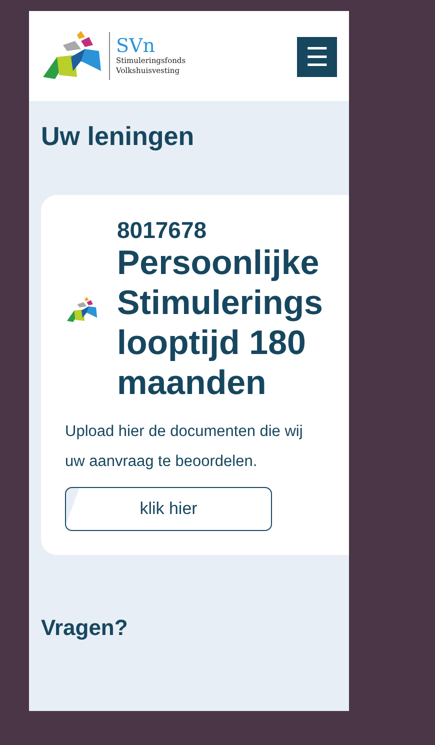  Describe the element at coordinates (220, 323) in the screenshot. I see `loan-title: Persoonlijke Stimulerings looptijd 180 maanden` at that location.